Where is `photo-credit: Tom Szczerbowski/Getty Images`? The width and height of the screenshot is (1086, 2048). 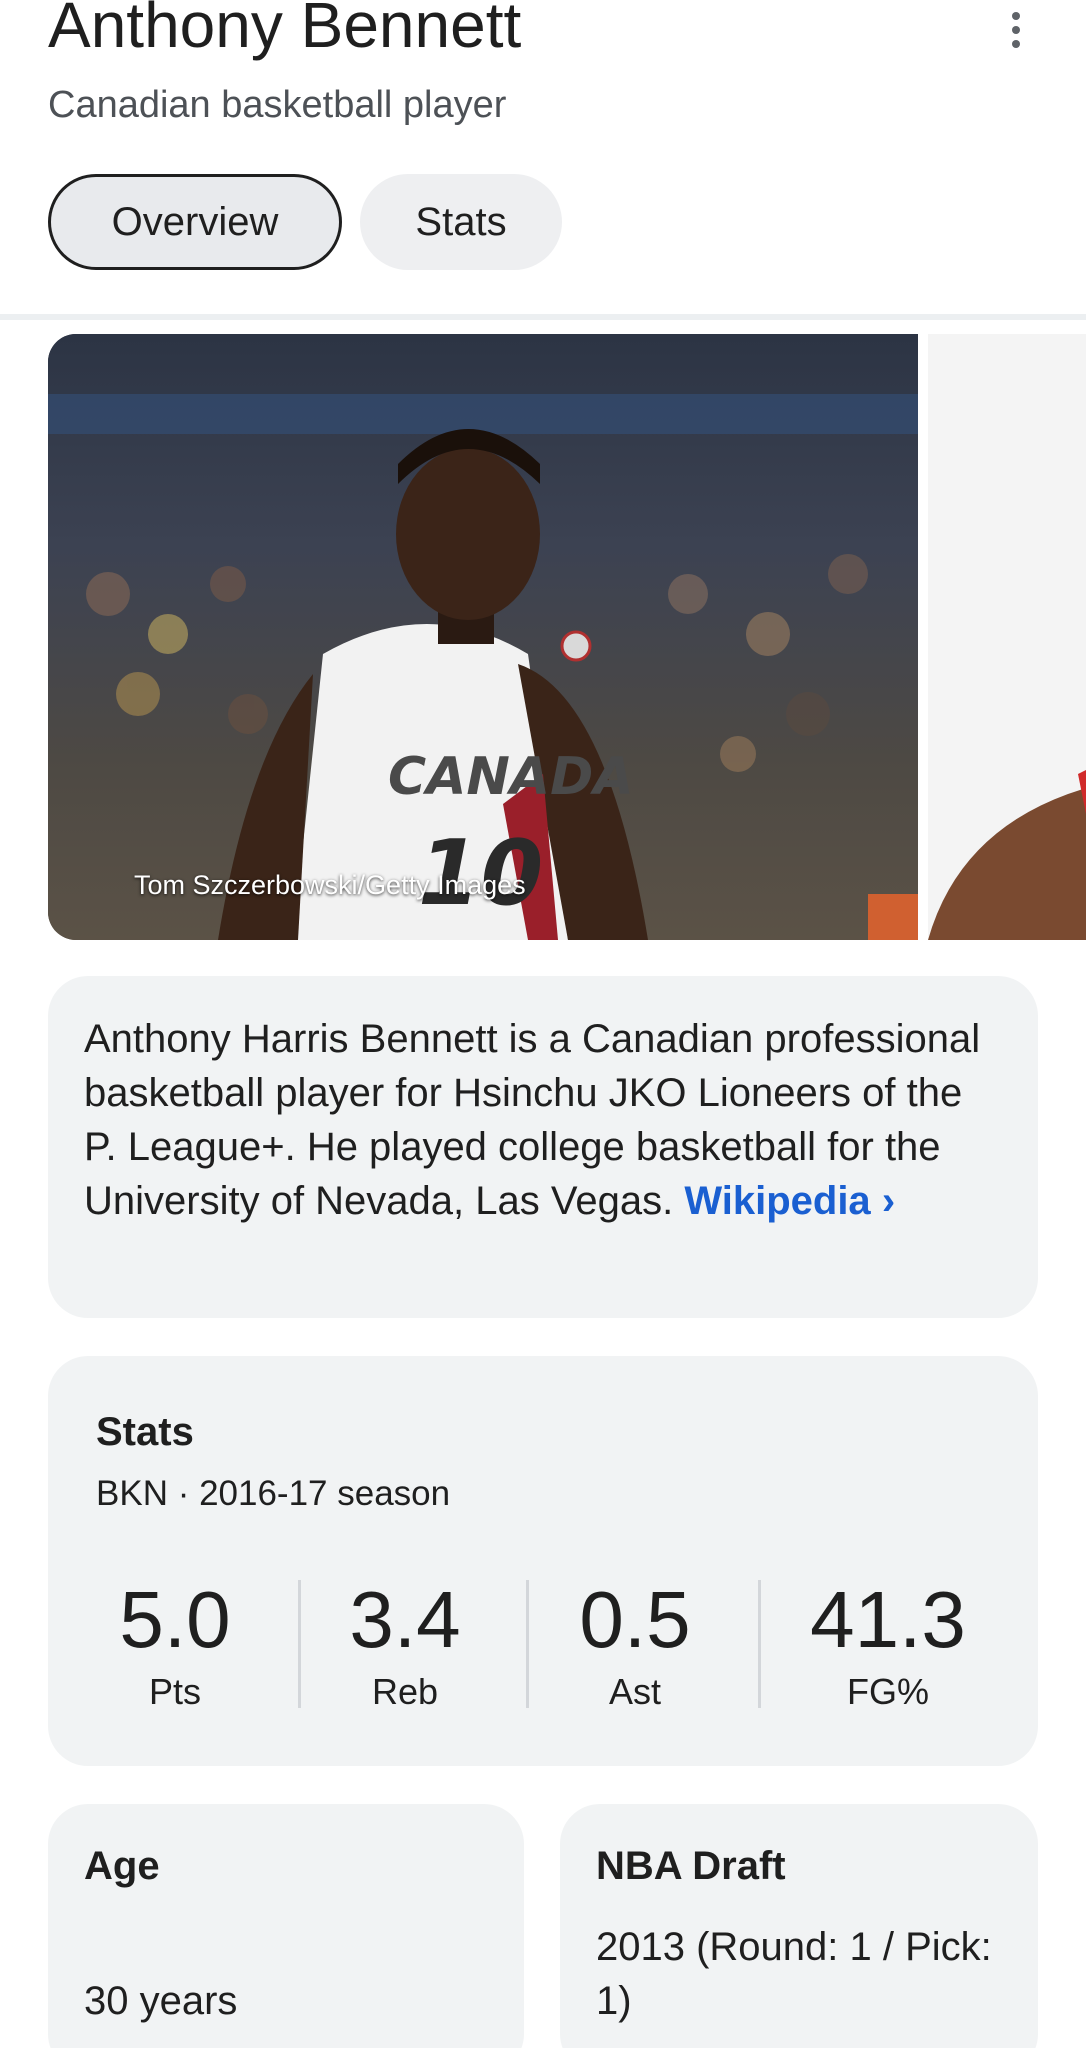 photo-credit: Tom Szczerbowski/Getty Images is located at coordinates (330, 885).